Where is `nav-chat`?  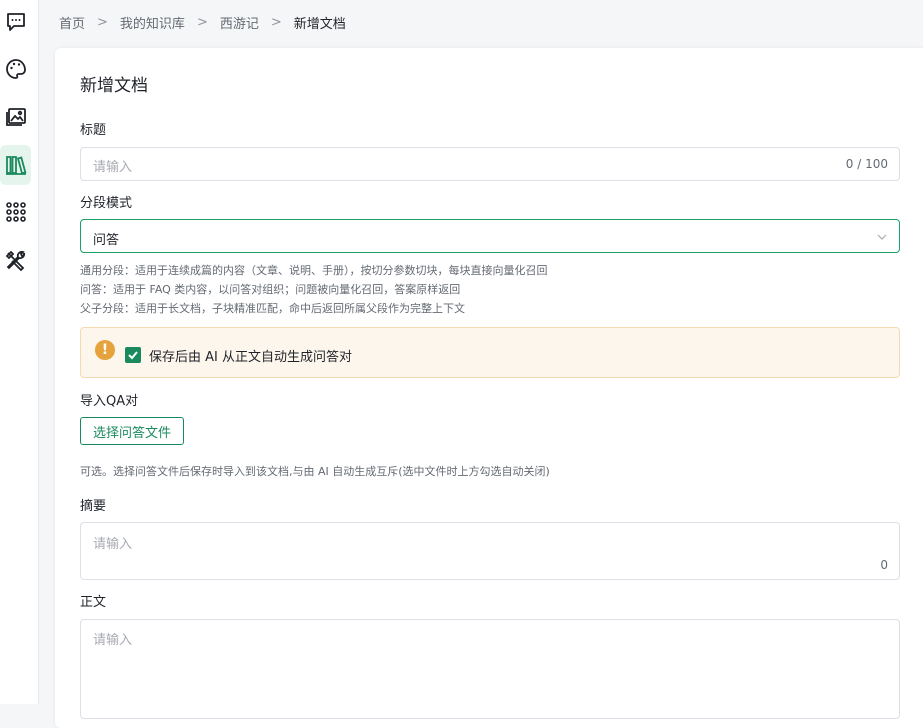
nav-chat is located at coordinates (15, 22).